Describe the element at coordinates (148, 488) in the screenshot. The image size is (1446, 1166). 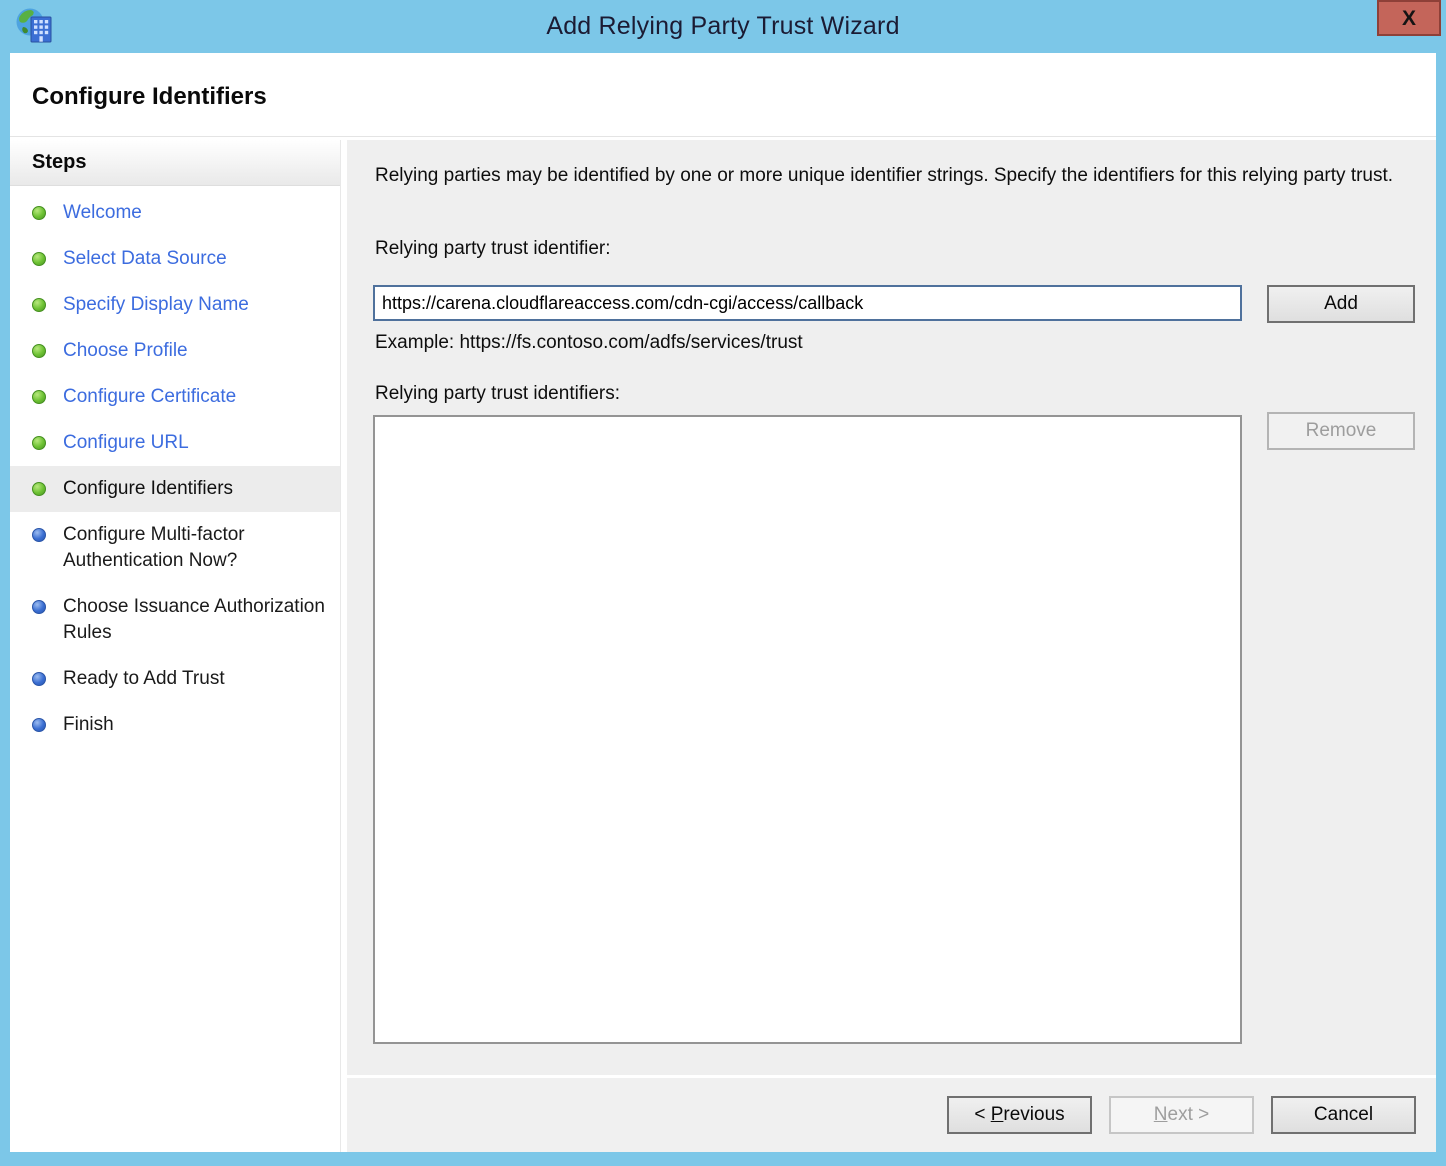
I see `step-label: Configure Identifiers` at that location.